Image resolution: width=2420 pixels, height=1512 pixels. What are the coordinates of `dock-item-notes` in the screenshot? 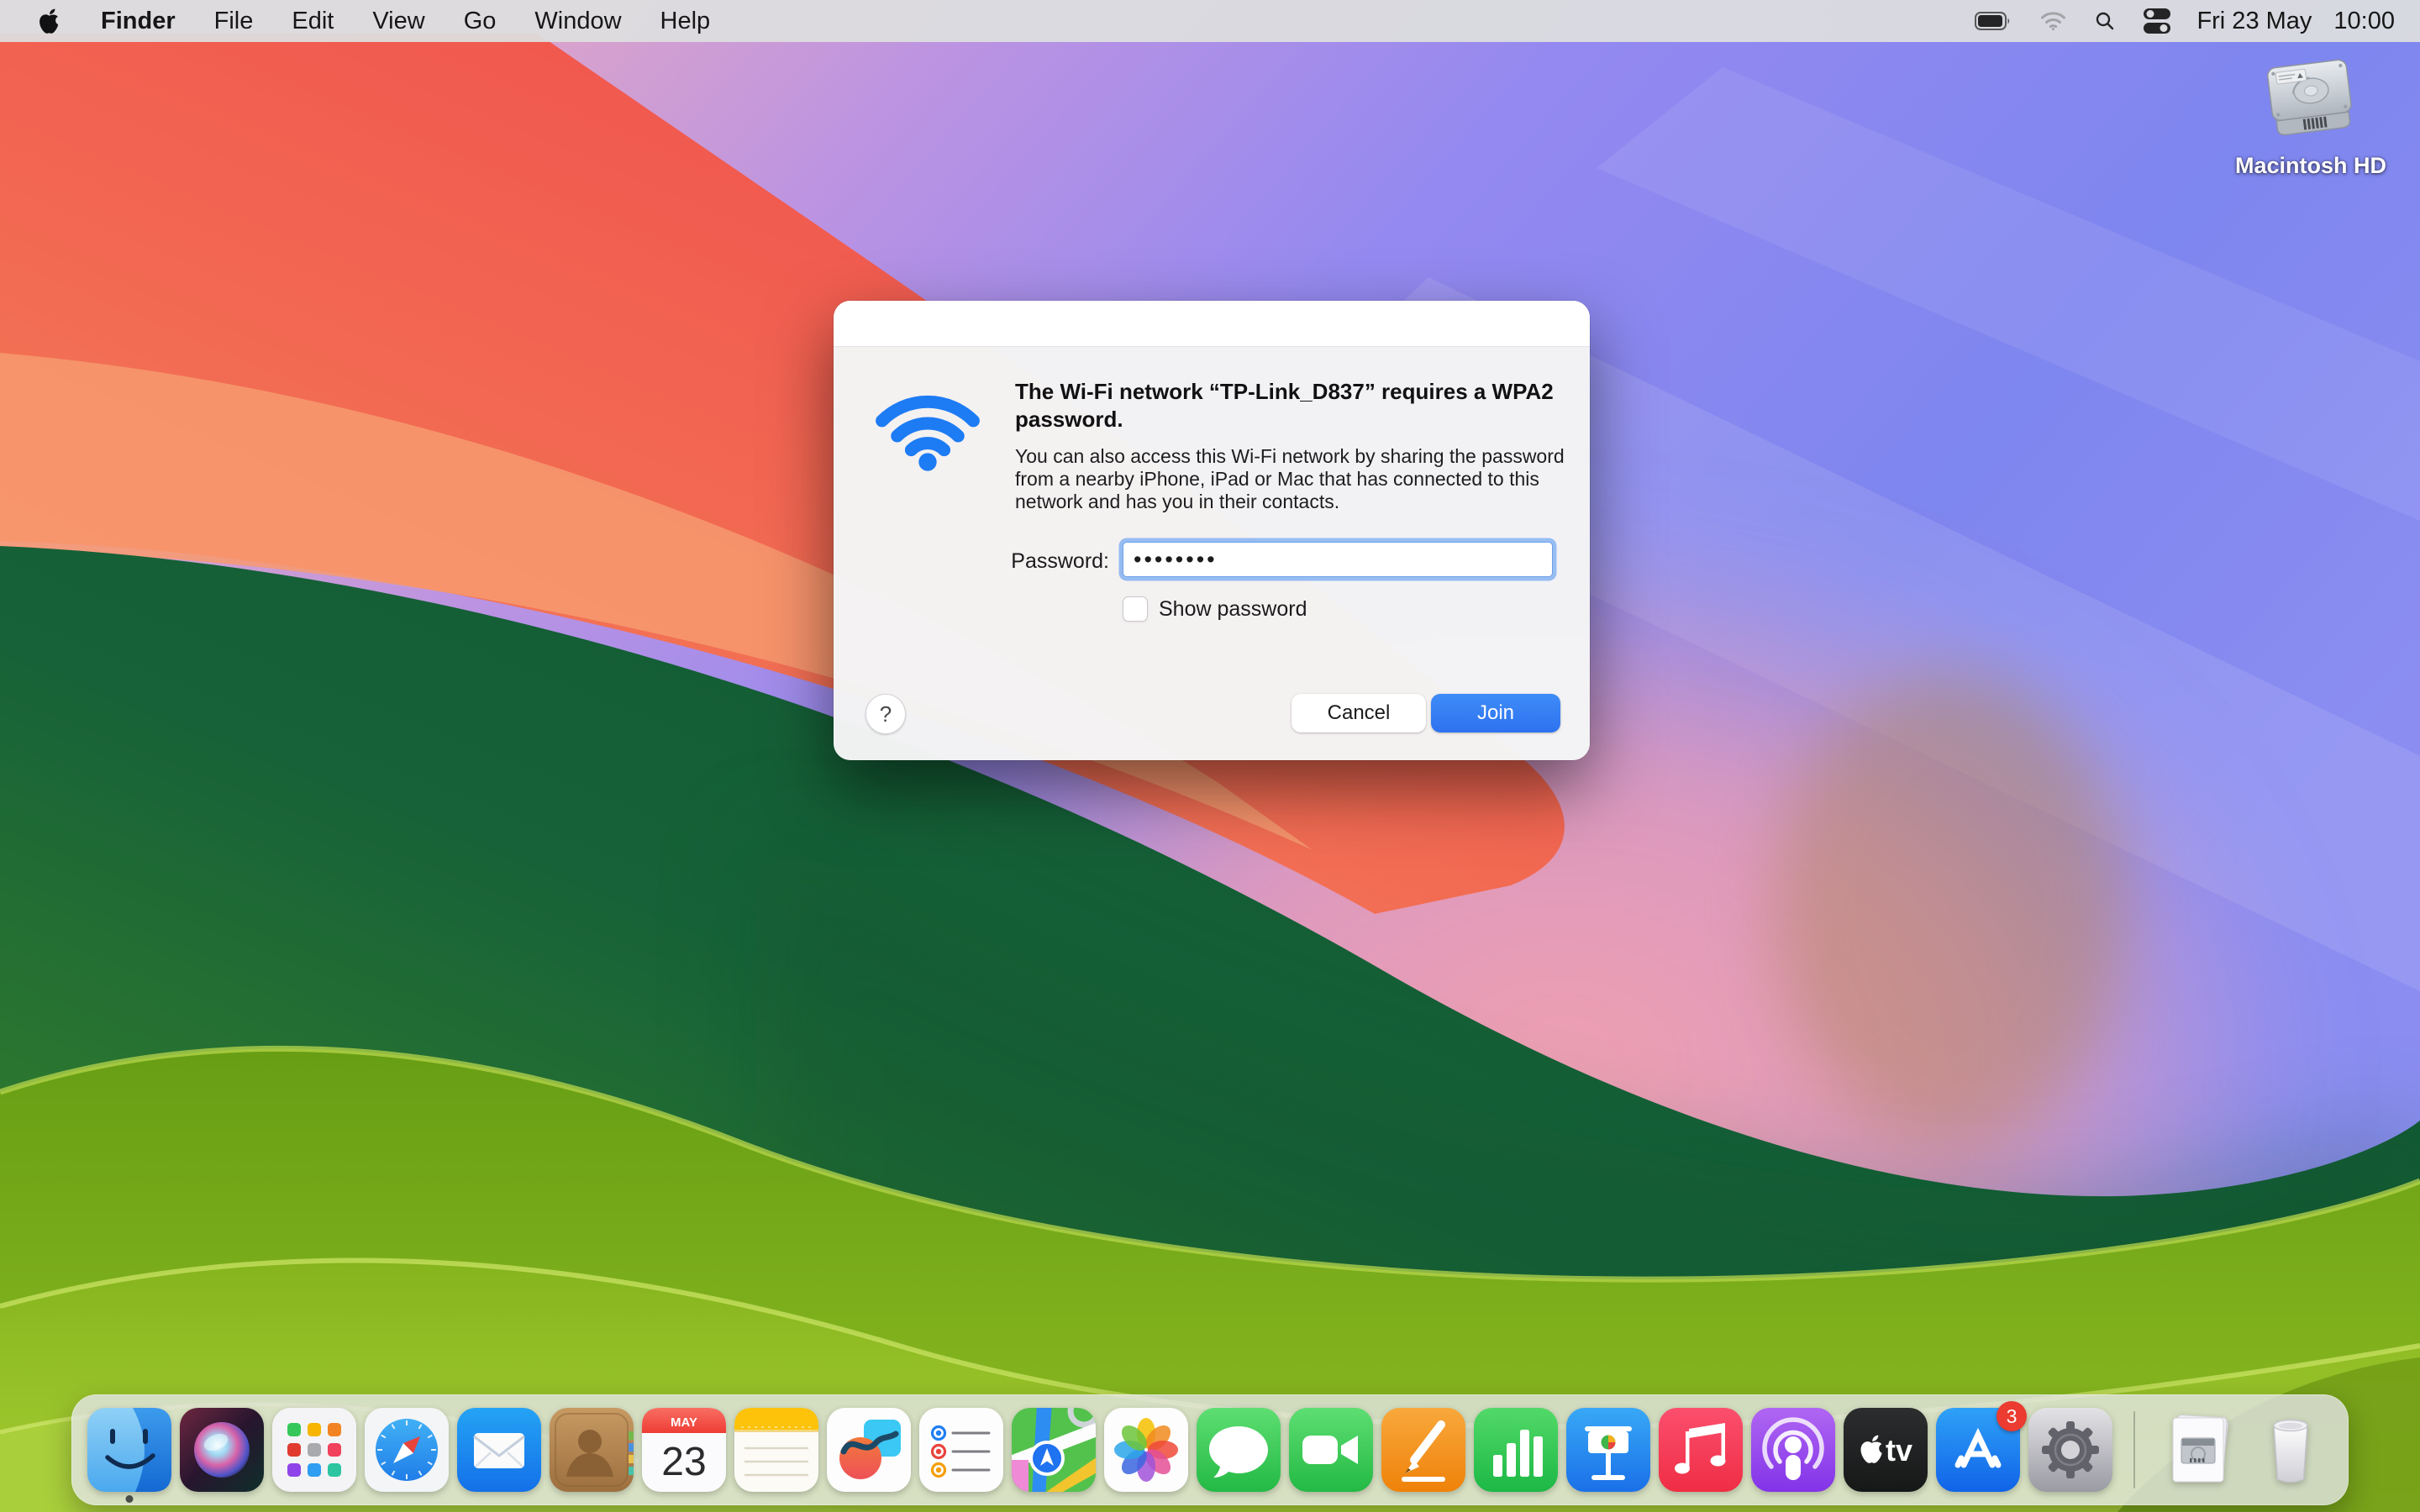 It's located at (776, 1450).